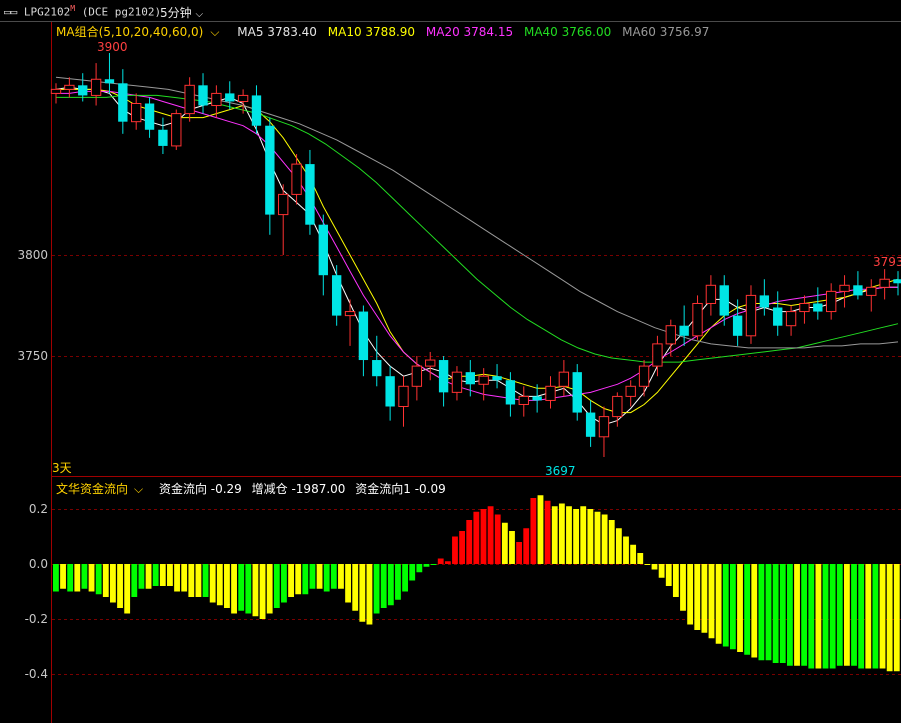  Describe the element at coordinates (38, 564) in the screenshot. I see `indicator-tick-label: 0.0` at that location.